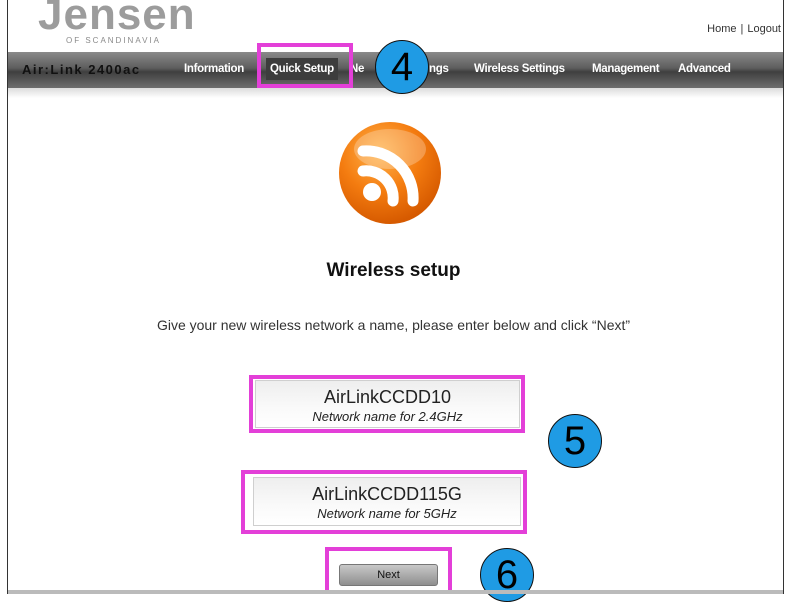 This screenshot has height=602, width=787. What do you see at coordinates (388, 570) in the screenshot?
I see `highlight-next-button` at bounding box center [388, 570].